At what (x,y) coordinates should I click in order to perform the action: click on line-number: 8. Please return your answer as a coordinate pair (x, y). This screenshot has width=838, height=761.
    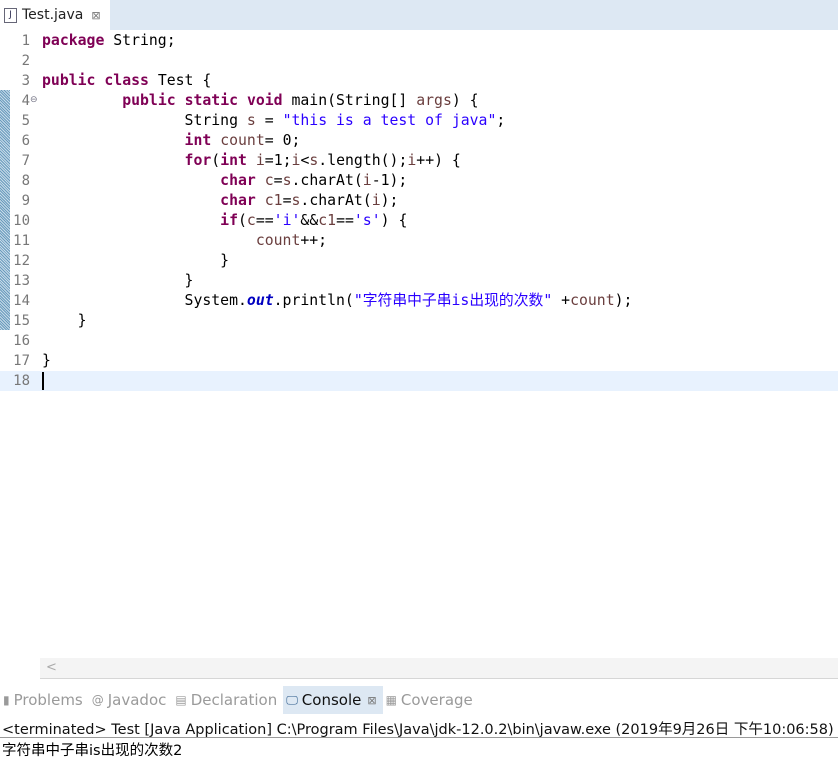
    Looking at the image, I should click on (25, 181).